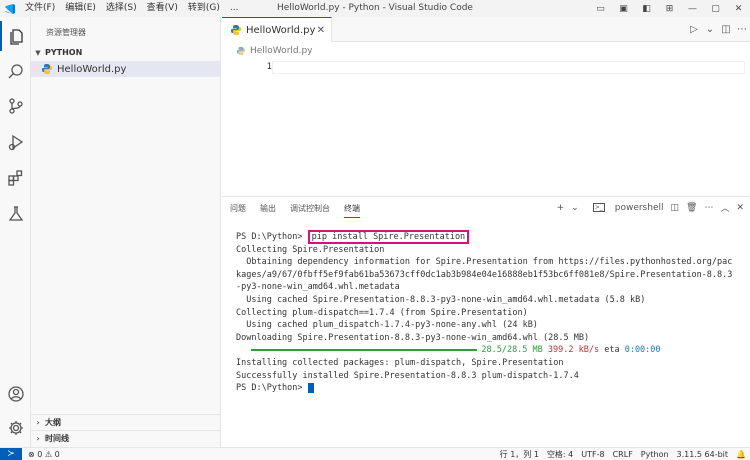 This screenshot has height=460, width=750. What do you see at coordinates (15, 178) in the screenshot?
I see `extensions-icon` at bounding box center [15, 178].